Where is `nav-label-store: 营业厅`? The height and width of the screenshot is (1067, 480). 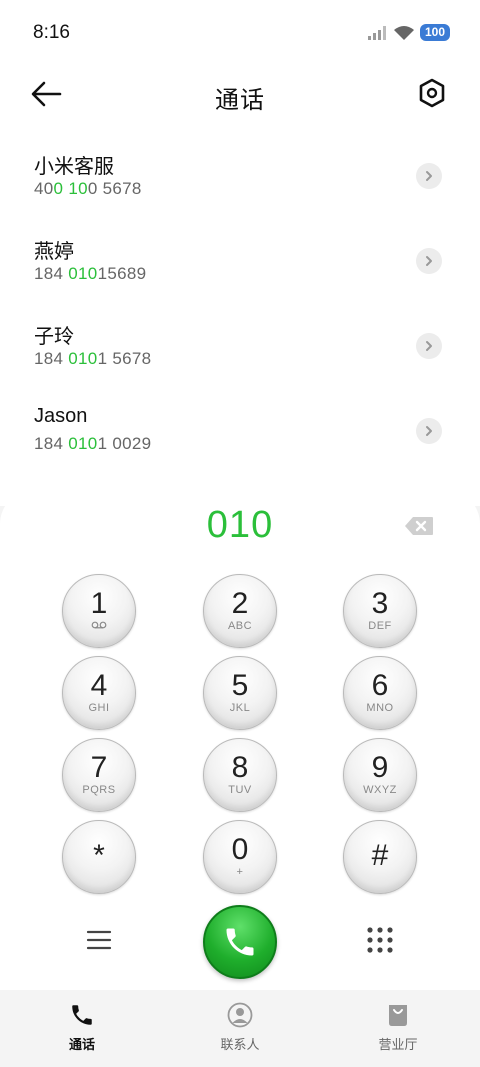 nav-label-store: 营业厅 is located at coordinates (398, 1044).